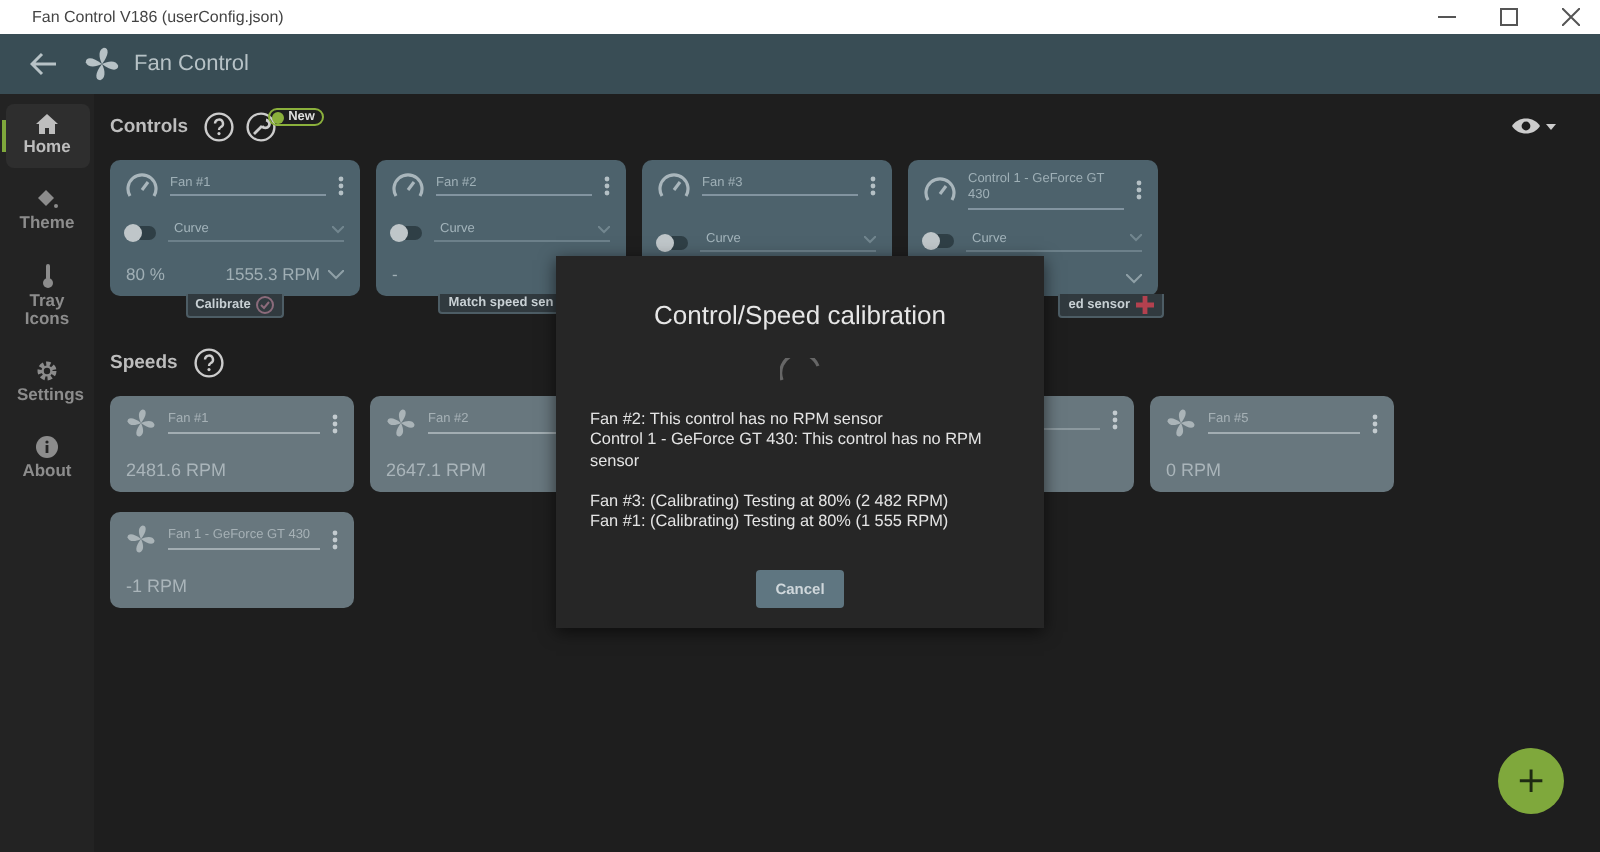  Describe the element at coordinates (47, 136) in the screenshot. I see `sidebar-item: Home` at that location.